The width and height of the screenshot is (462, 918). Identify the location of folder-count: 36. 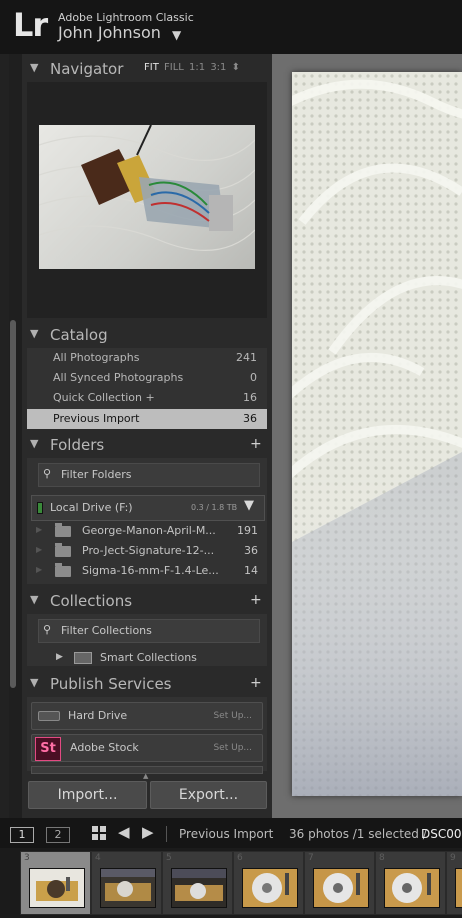
(251, 550).